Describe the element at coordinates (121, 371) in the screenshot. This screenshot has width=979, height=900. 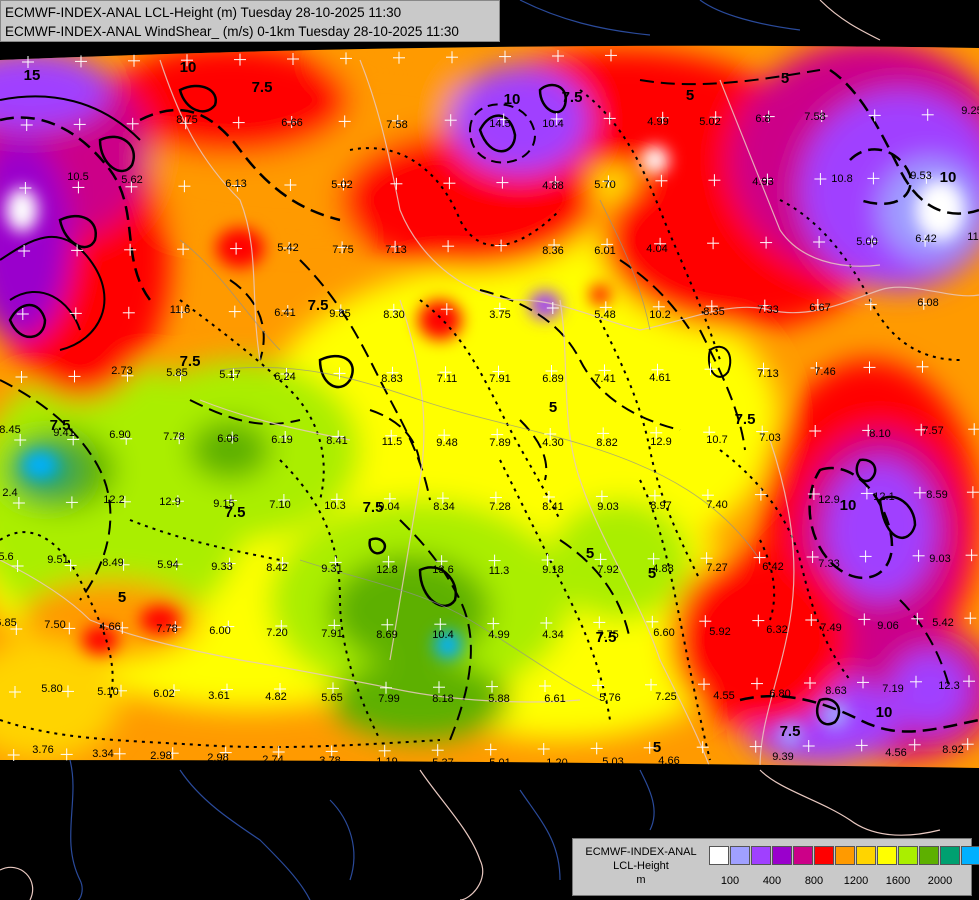
I see `station-value: 2.73` at that location.